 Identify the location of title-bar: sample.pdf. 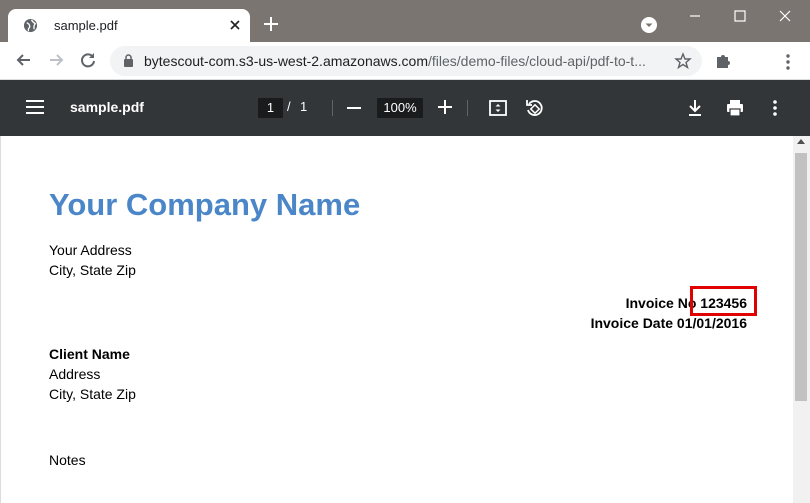
(405, 21).